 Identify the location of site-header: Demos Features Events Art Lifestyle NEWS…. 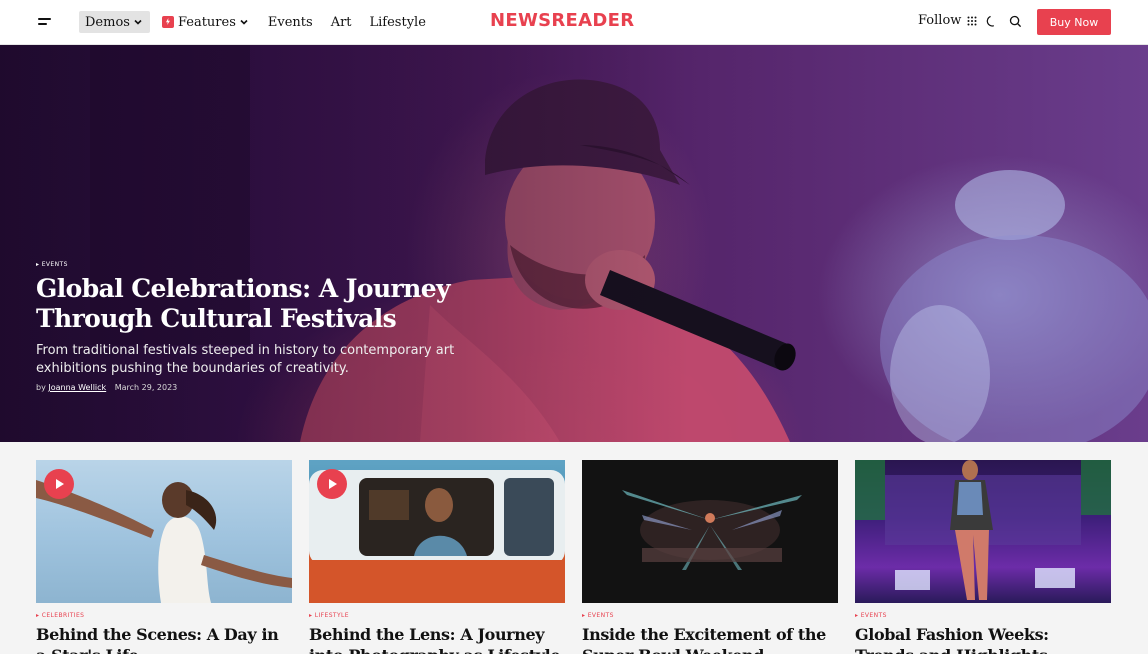
(574, 22).